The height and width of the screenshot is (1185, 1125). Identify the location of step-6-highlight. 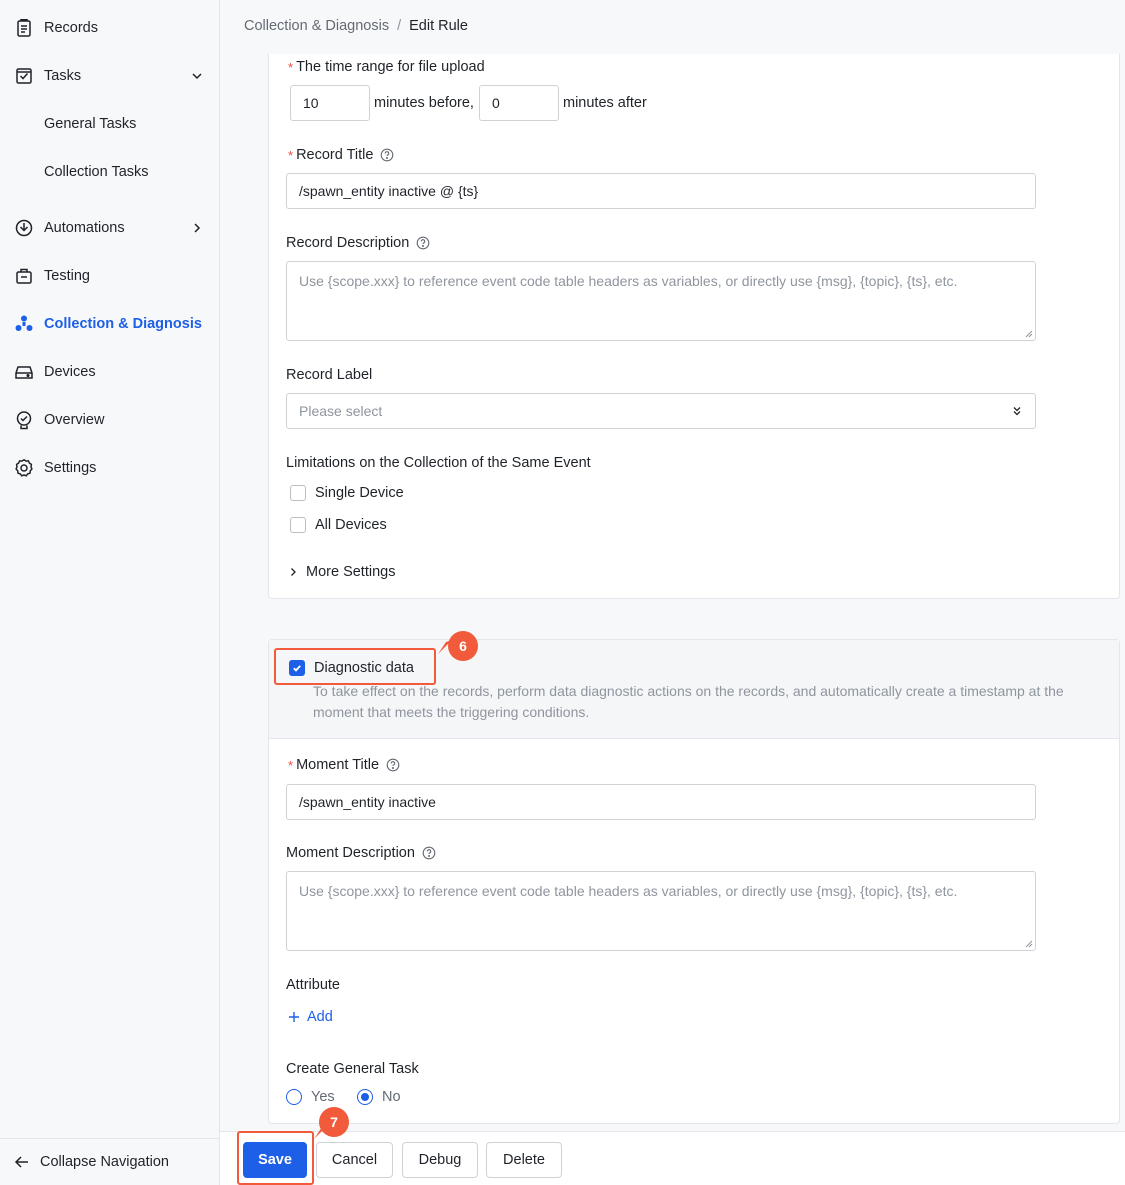
(355, 666).